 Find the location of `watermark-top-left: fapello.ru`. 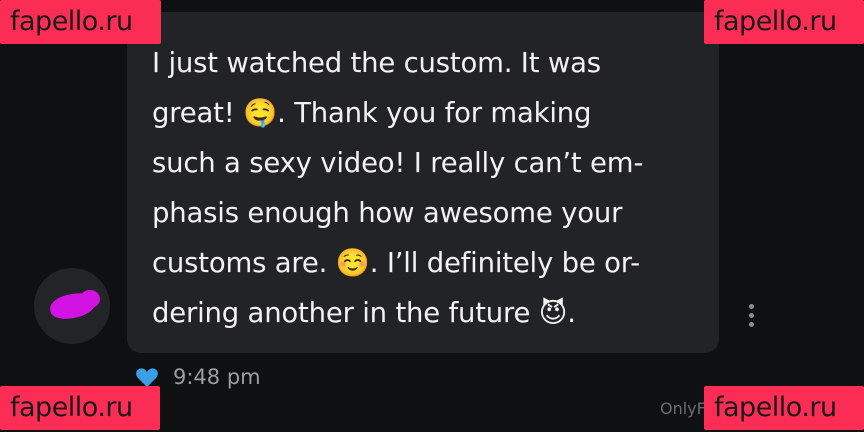

watermark-top-left: fapello.ru is located at coordinates (80, 22).